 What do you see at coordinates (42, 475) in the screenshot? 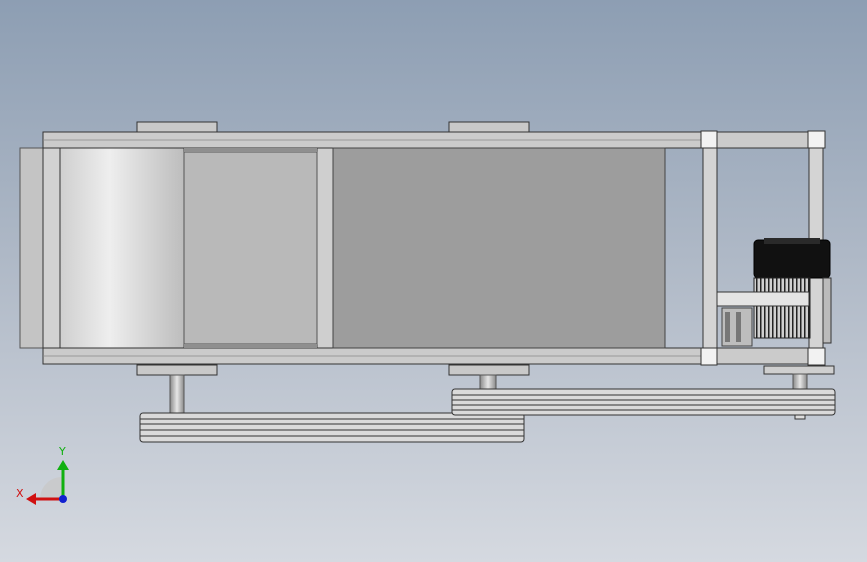
I see `view-triad: Y X` at bounding box center [42, 475].